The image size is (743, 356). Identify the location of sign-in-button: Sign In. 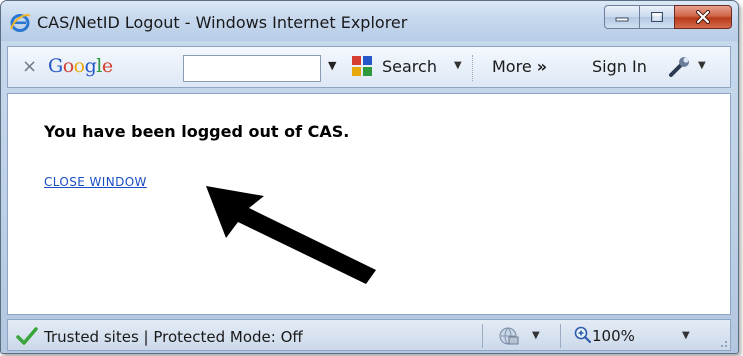
(619, 66).